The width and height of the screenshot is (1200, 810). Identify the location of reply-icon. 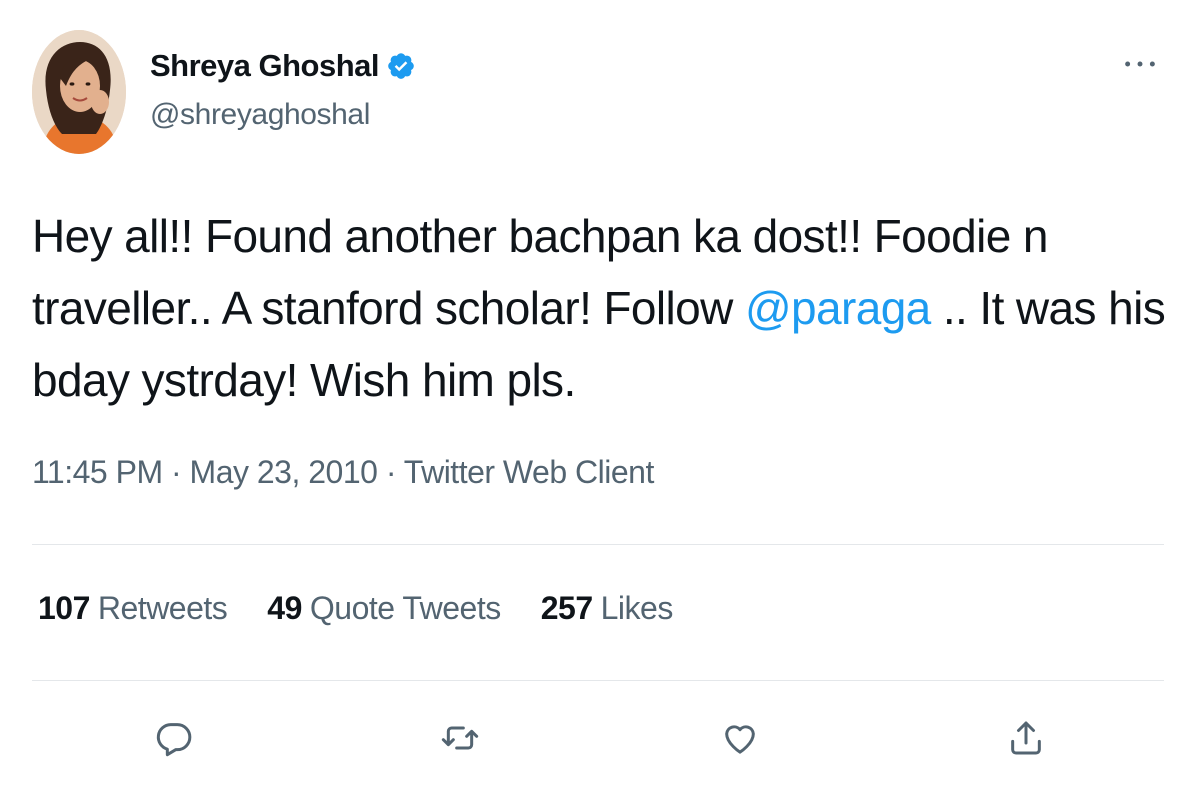
(174, 740).